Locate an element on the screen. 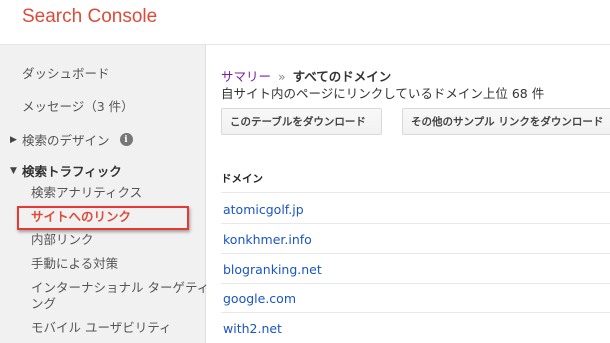 This screenshot has height=343, width=610. sidebar-item-search-analytics: 検索アナリティクス is located at coordinates (86, 193).